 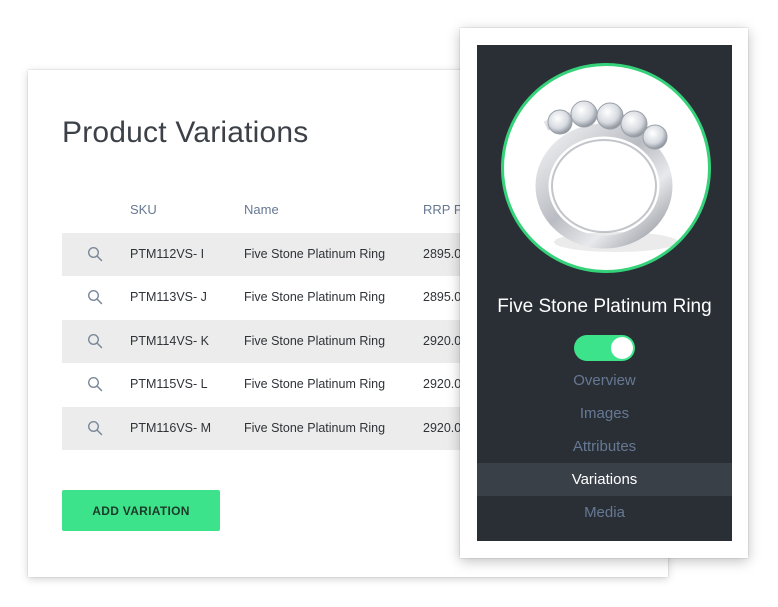 What do you see at coordinates (443, 209) in the screenshot?
I see `column-header-rrp: RRP P` at bounding box center [443, 209].